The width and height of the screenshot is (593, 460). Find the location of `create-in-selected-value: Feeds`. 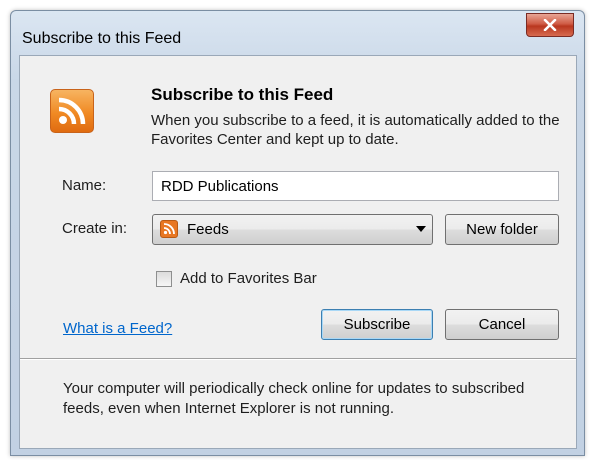

create-in-selected-value: Feeds is located at coordinates (208, 229).